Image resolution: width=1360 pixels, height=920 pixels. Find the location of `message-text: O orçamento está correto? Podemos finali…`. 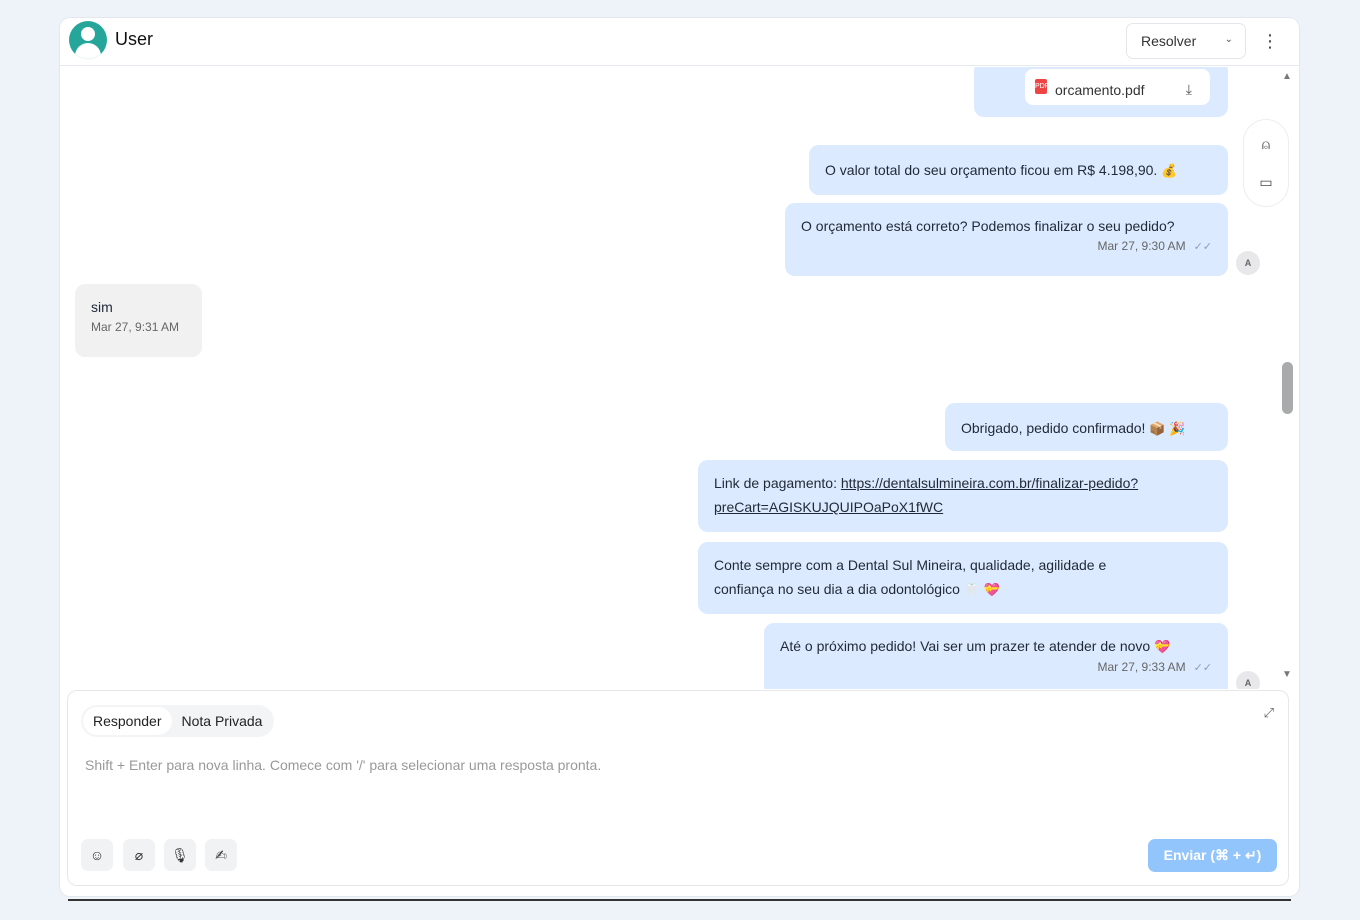

message-text: O orçamento está correto? Podemos finali… is located at coordinates (988, 226).